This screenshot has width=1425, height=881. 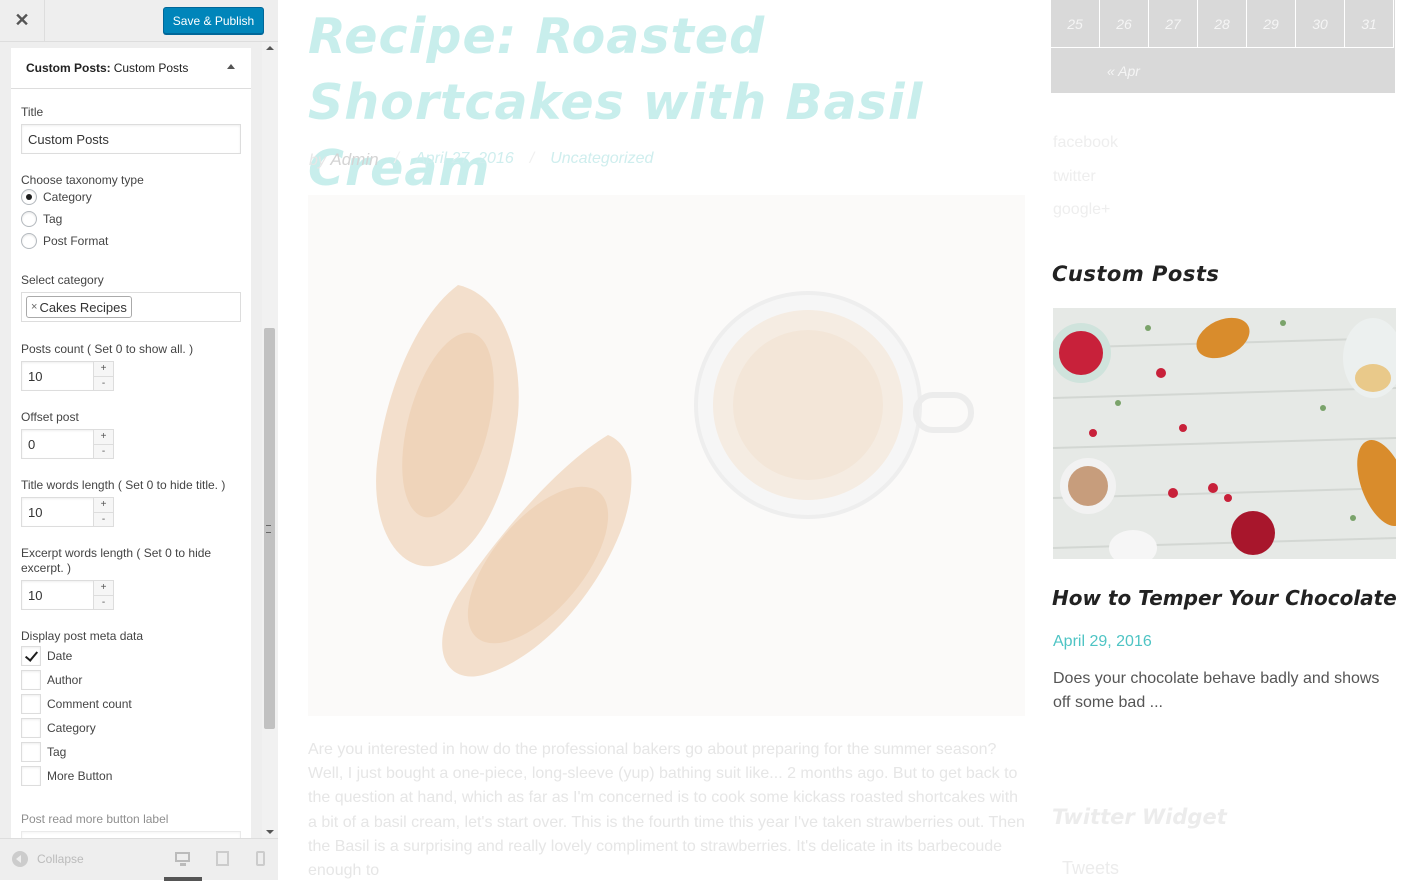 I want to click on custom-post-thumbnail, so click(x=1224, y=433).